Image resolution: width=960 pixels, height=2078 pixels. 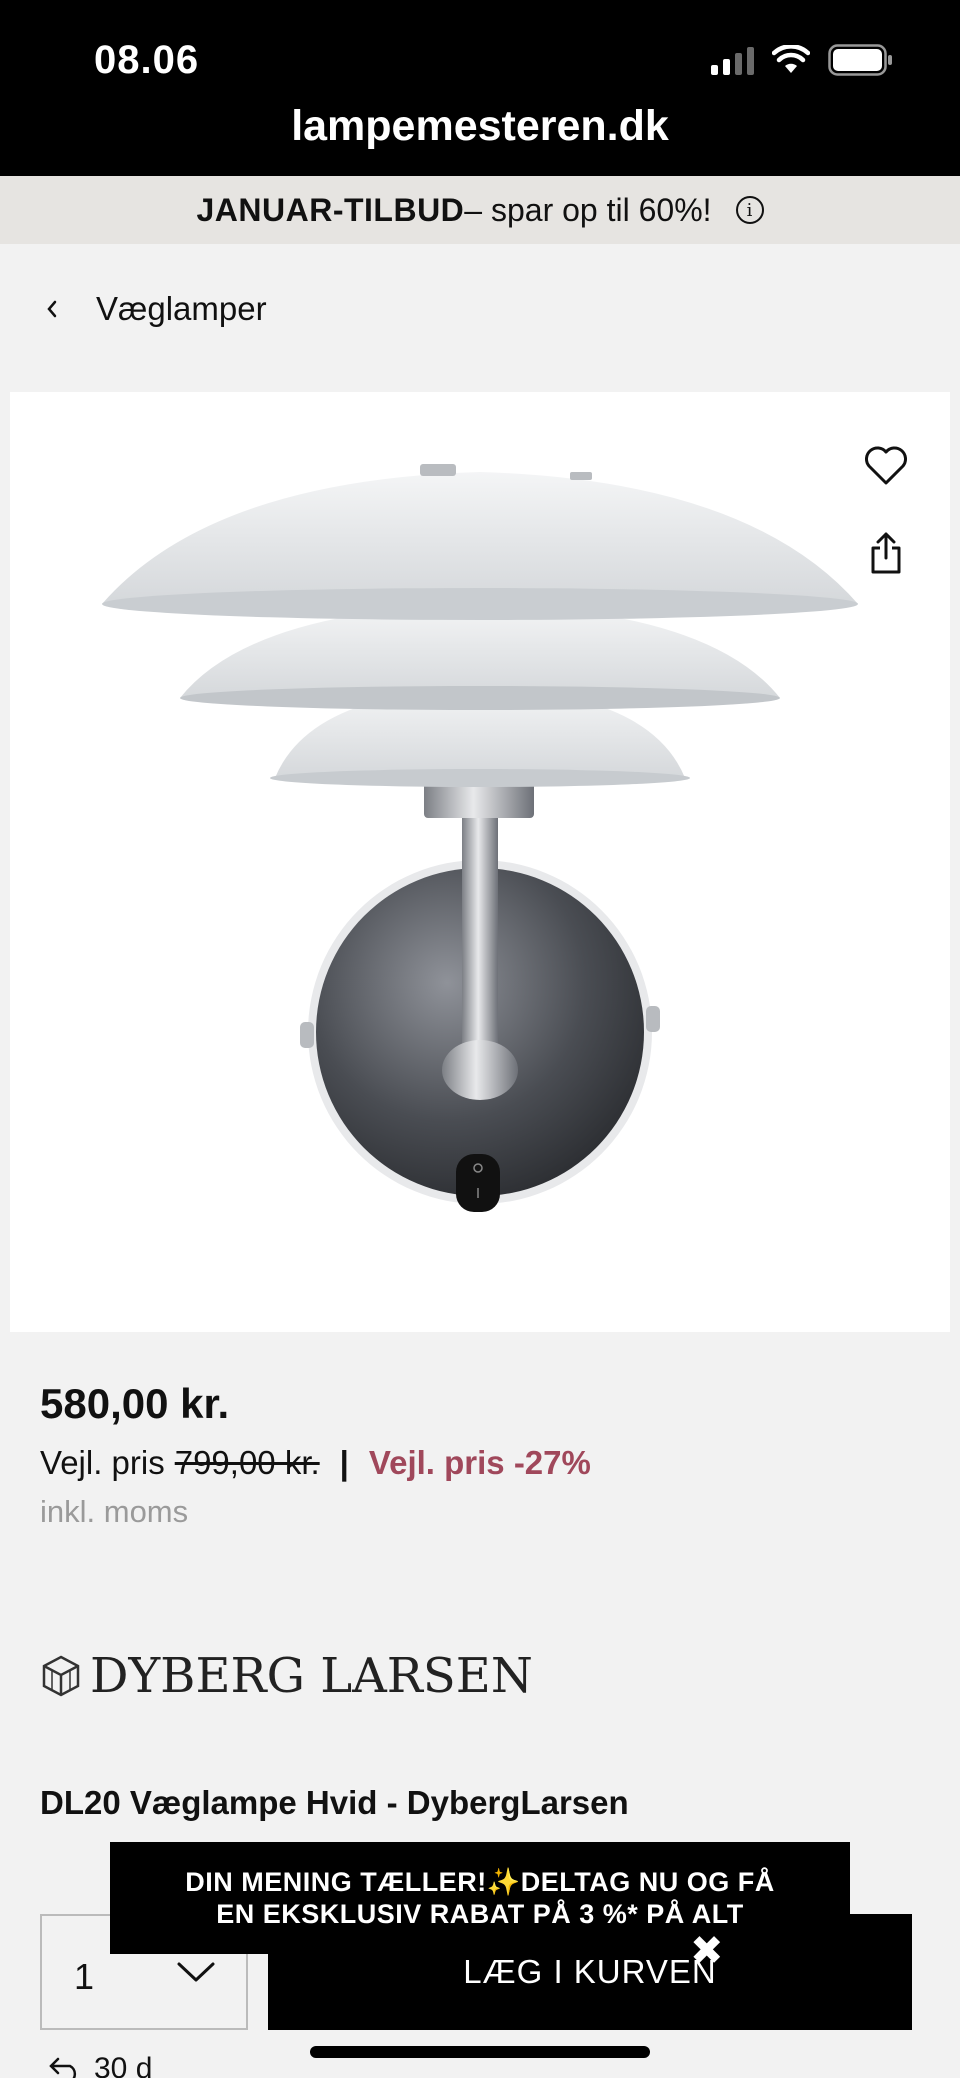 I want to click on favorite-heart-icon, so click(x=886, y=466).